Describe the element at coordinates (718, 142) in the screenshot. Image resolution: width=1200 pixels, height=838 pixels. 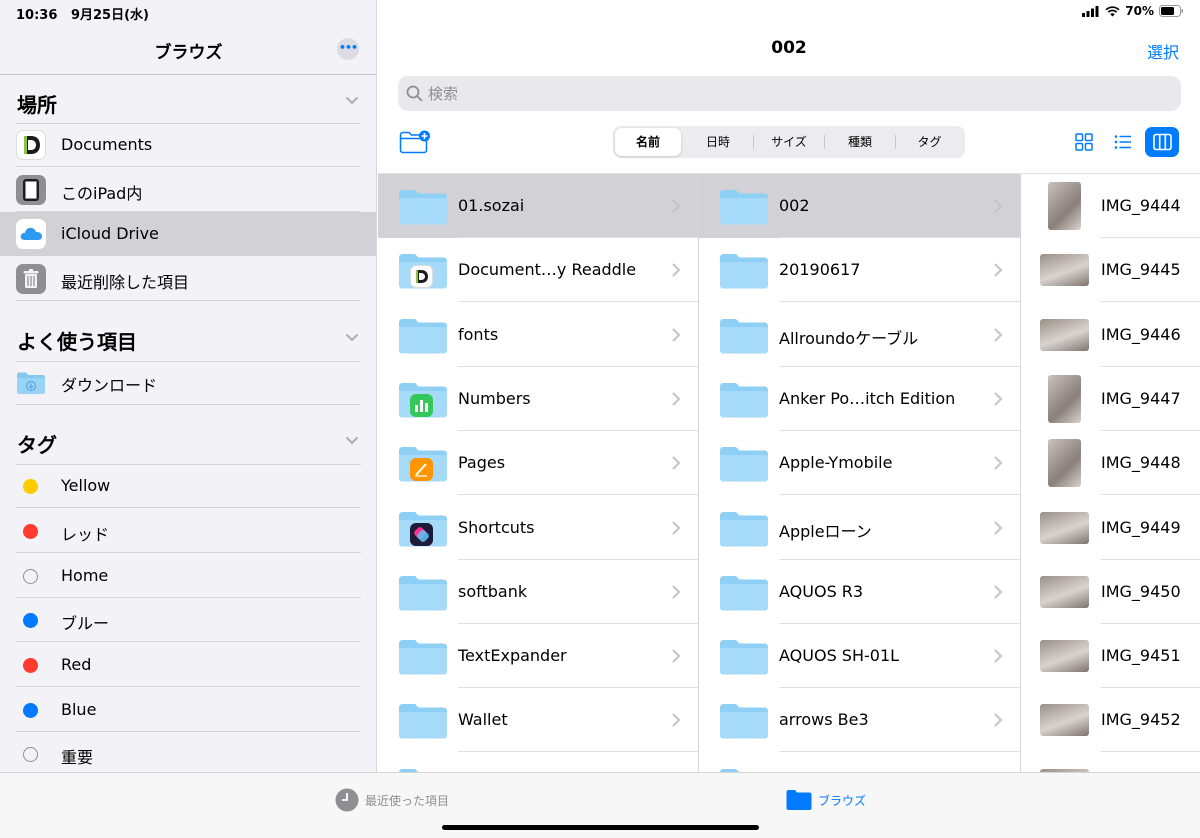
I see `sort-by-date: 日時` at that location.